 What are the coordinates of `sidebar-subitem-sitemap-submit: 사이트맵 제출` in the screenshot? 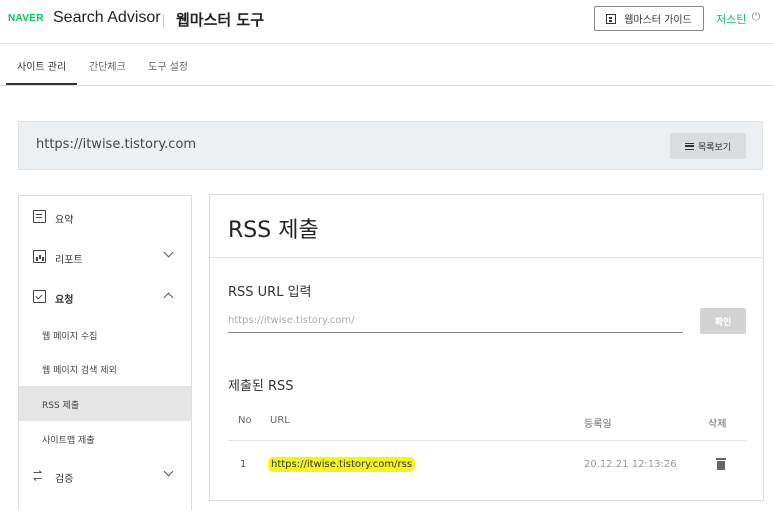 It's located at (105, 438).